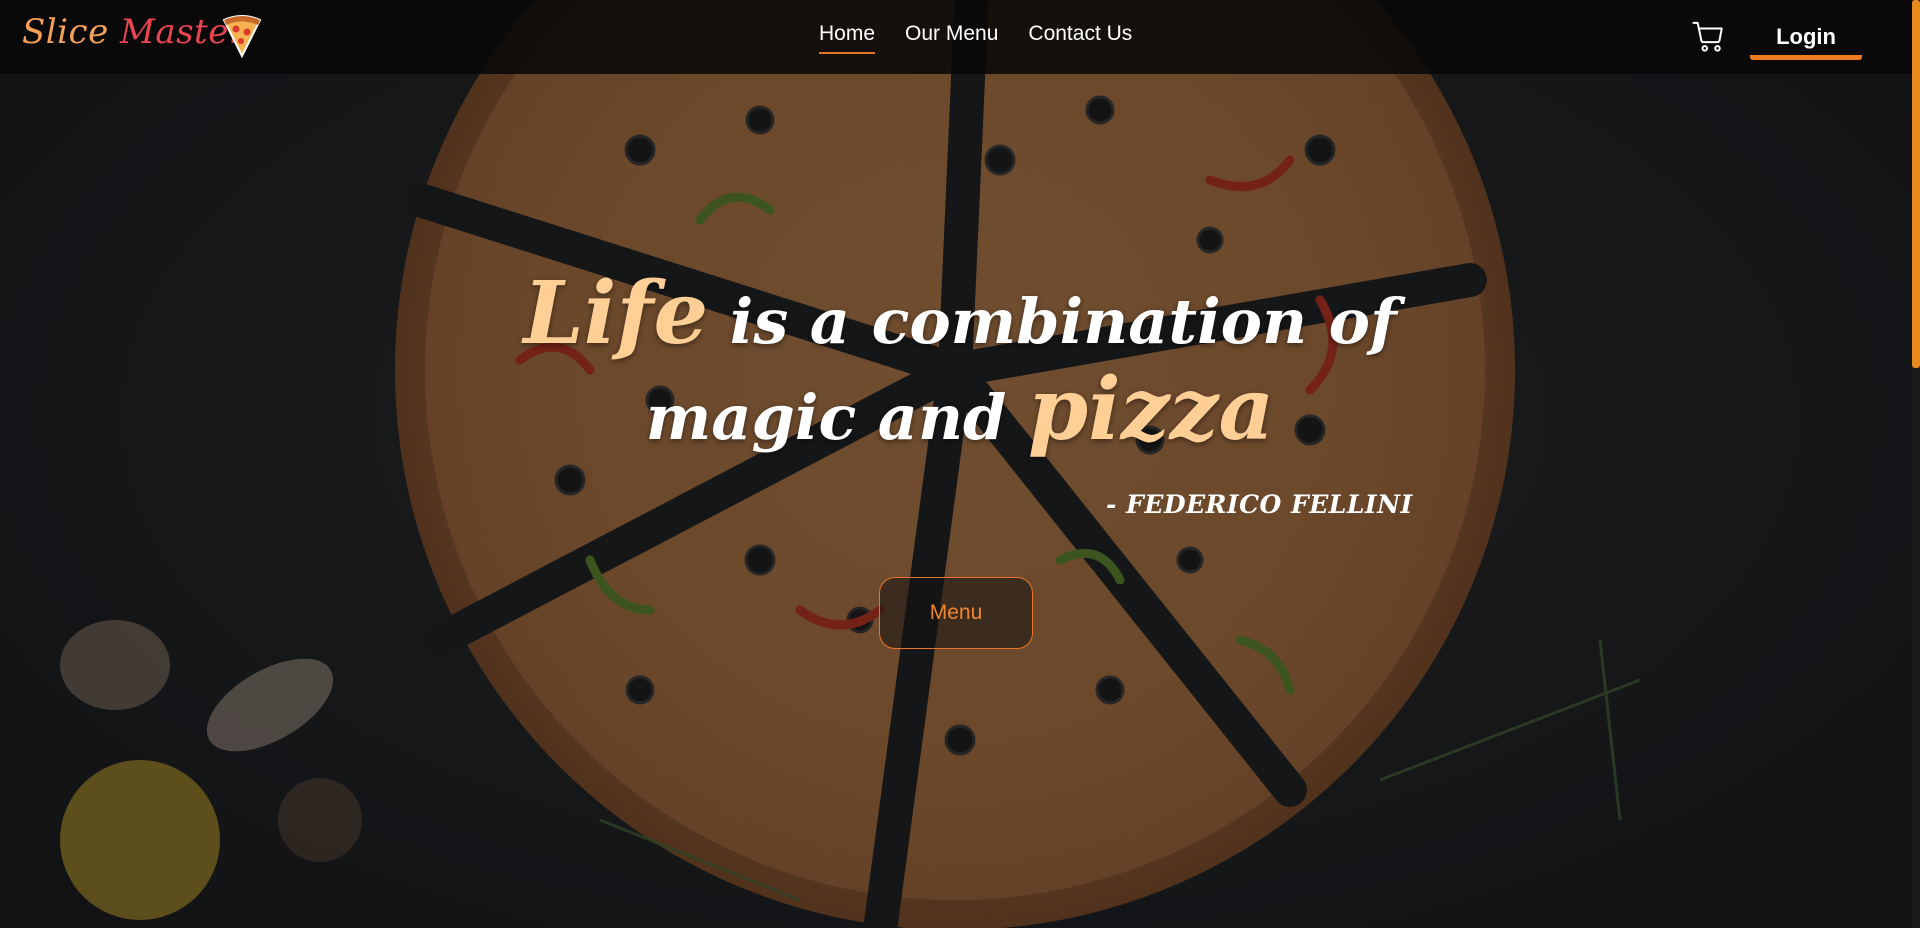  What do you see at coordinates (1151, 409) in the screenshot?
I see `quote-highlight-pizza: pizza` at bounding box center [1151, 409].